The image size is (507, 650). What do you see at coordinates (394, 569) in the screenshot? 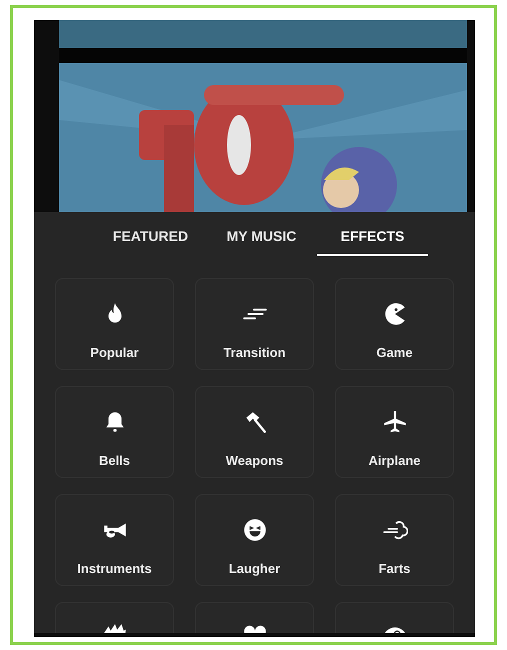
I see `category-label: Farts` at bounding box center [394, 569].